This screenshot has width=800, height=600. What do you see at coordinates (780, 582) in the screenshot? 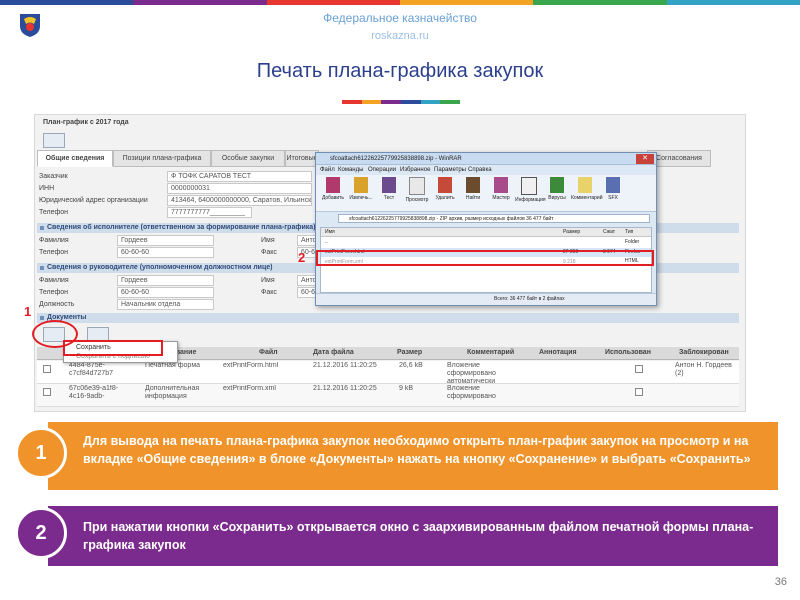
I see `page-number: 36` at bounding box center [780, 582].